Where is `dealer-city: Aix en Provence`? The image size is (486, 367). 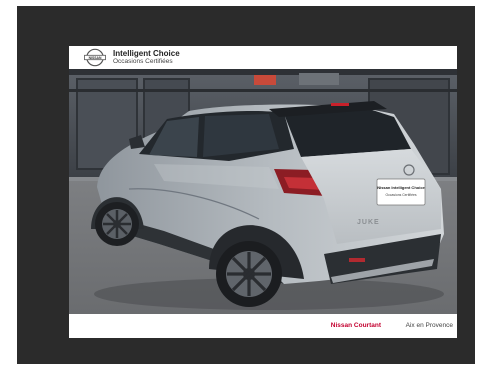 dealer-city: Aix en Provence is located at coordinates (429, 325).